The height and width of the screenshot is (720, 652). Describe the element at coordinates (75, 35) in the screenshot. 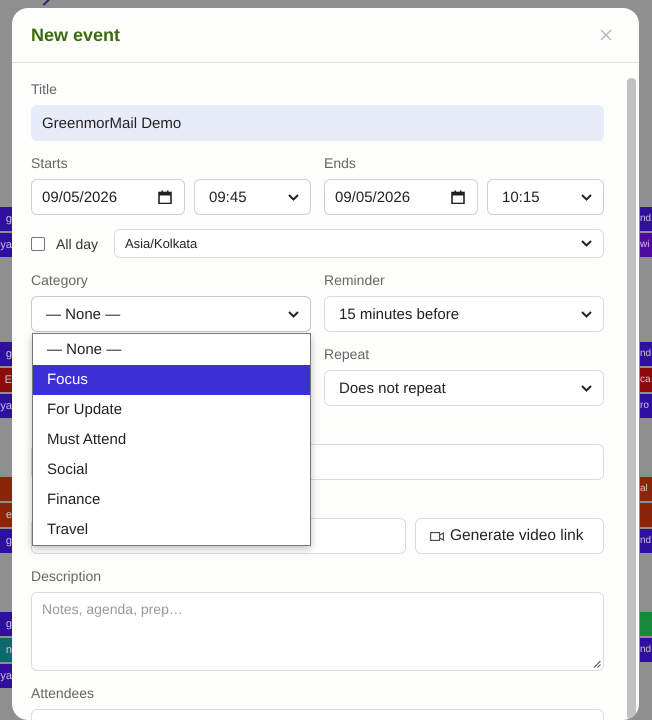

I see `dialog-title: New event` at that location.